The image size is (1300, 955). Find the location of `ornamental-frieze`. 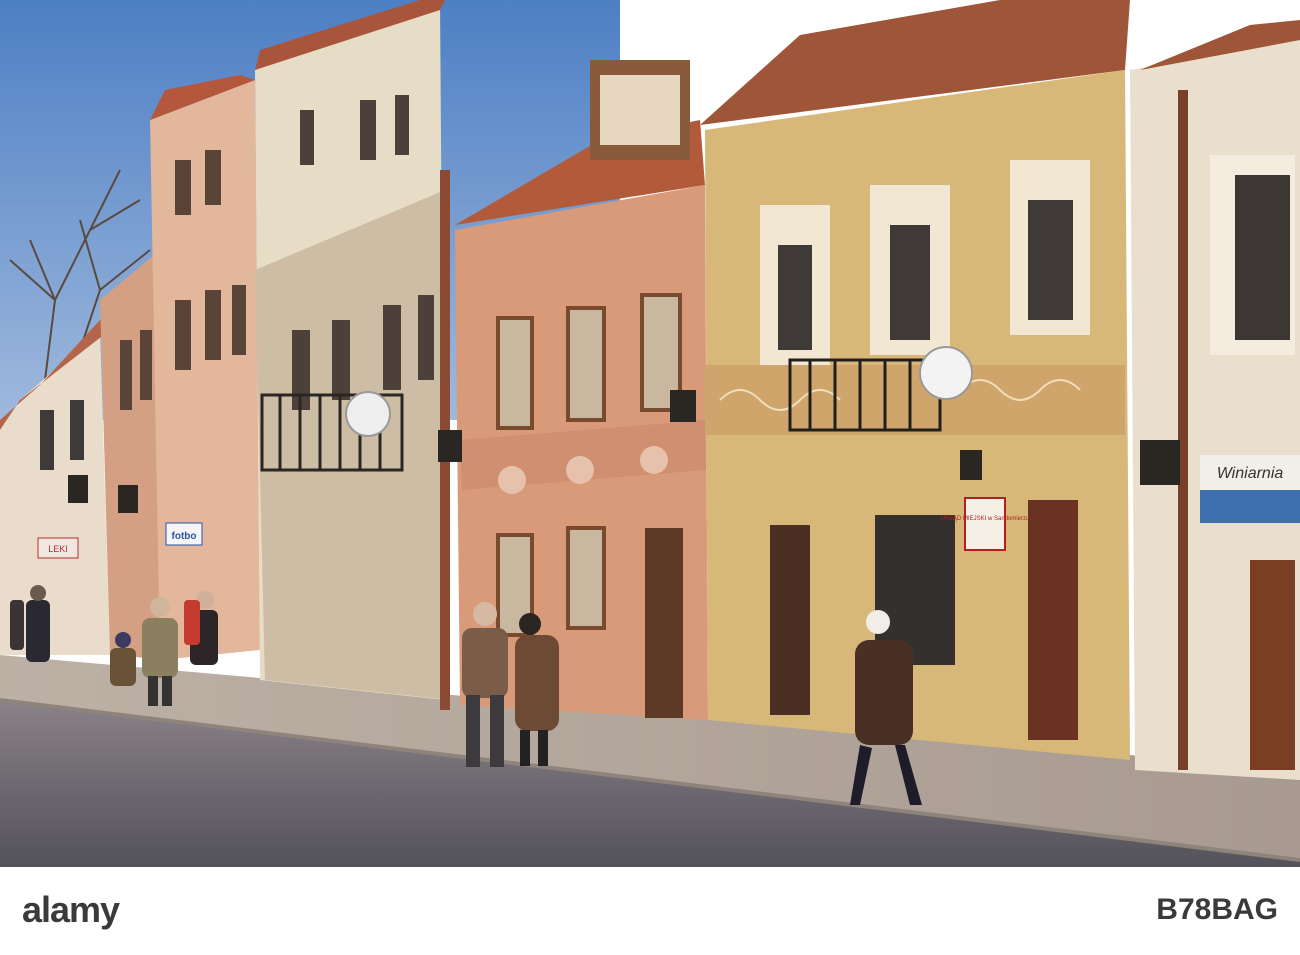

ornamental-frieze is located at coordinates (915, 400).